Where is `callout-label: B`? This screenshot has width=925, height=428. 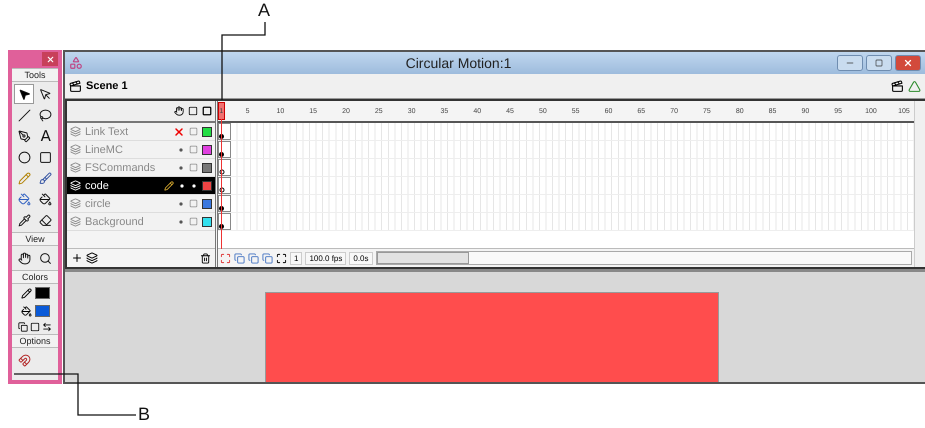 callout-label: B is located at coordinates (144, 414).